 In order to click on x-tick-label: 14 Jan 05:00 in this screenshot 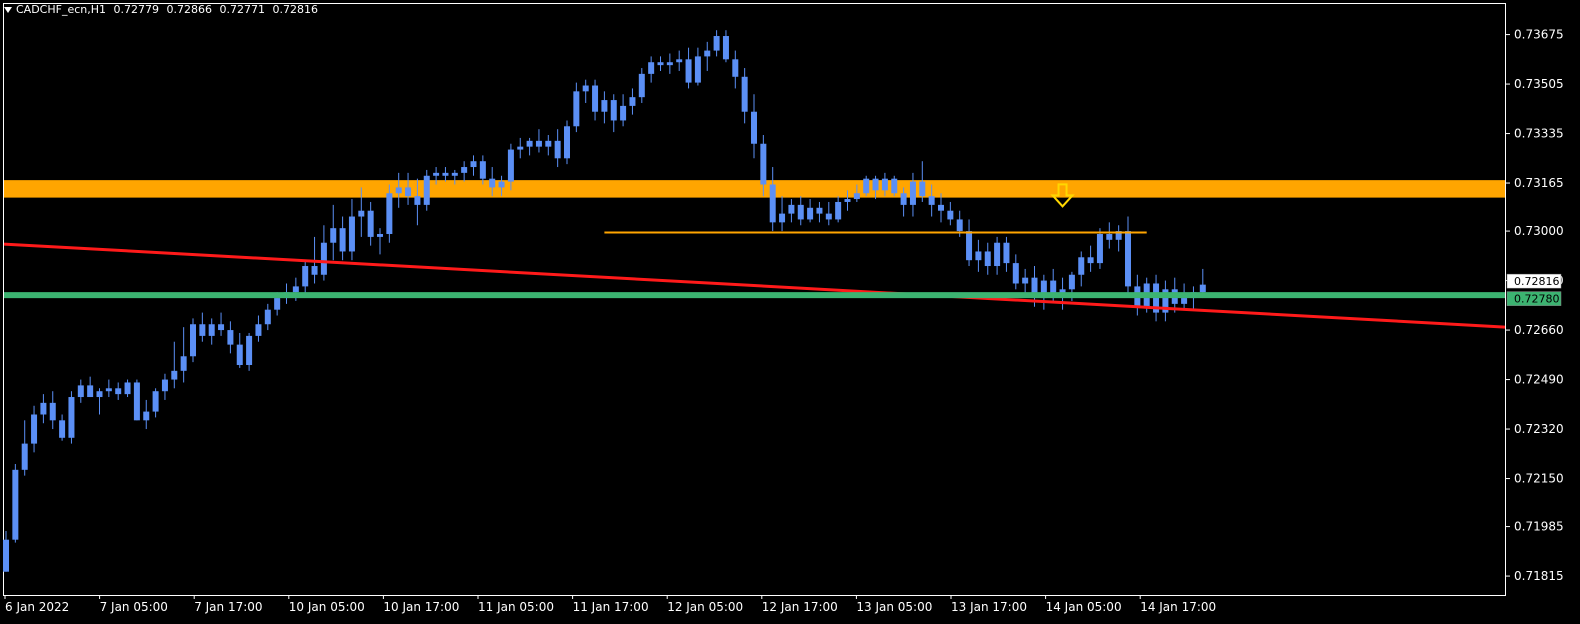, I will do `click(1084, 607)`.